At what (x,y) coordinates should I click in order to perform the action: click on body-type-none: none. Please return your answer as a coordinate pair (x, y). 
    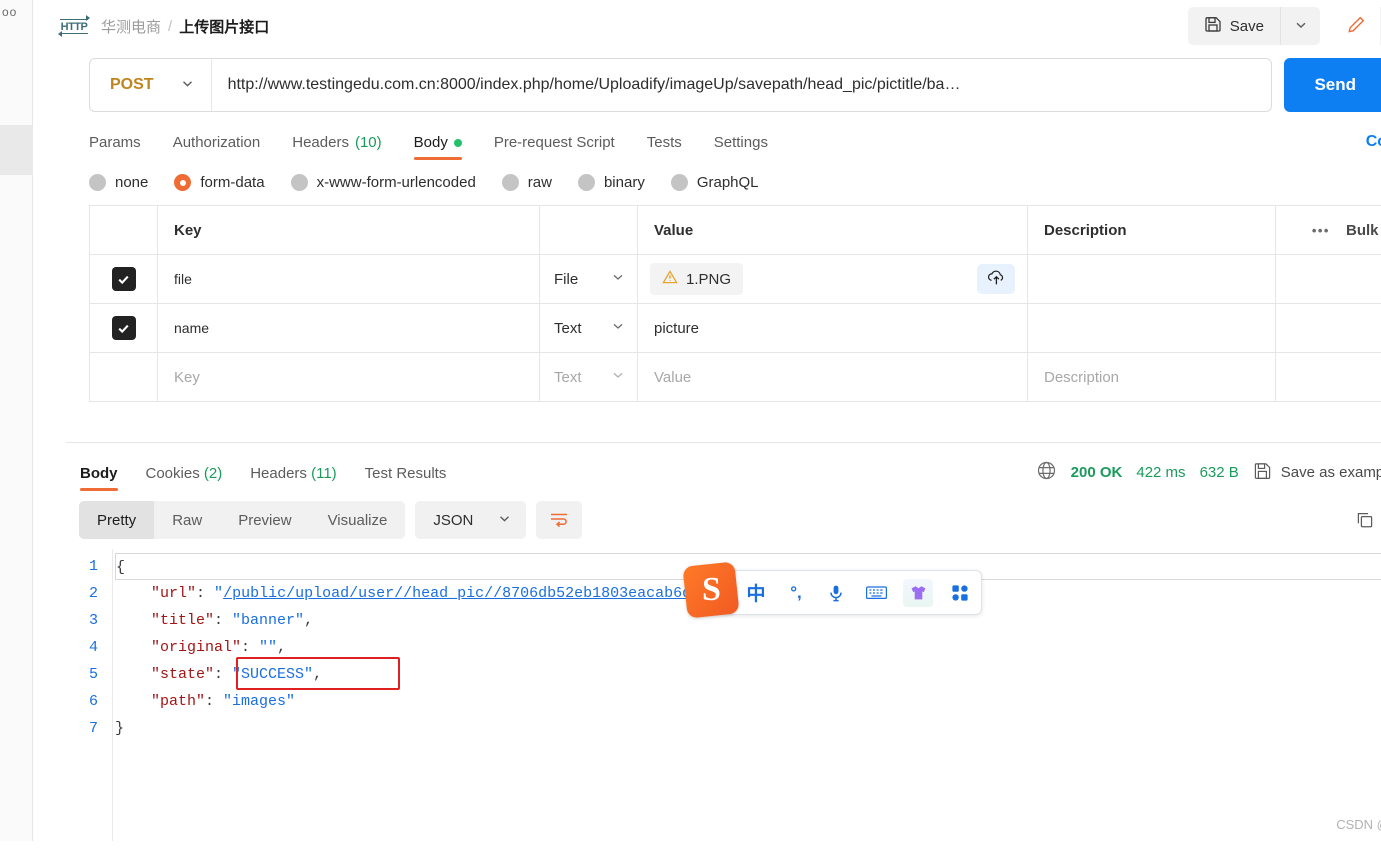
    Looking at the image, I should click on (118, 182).